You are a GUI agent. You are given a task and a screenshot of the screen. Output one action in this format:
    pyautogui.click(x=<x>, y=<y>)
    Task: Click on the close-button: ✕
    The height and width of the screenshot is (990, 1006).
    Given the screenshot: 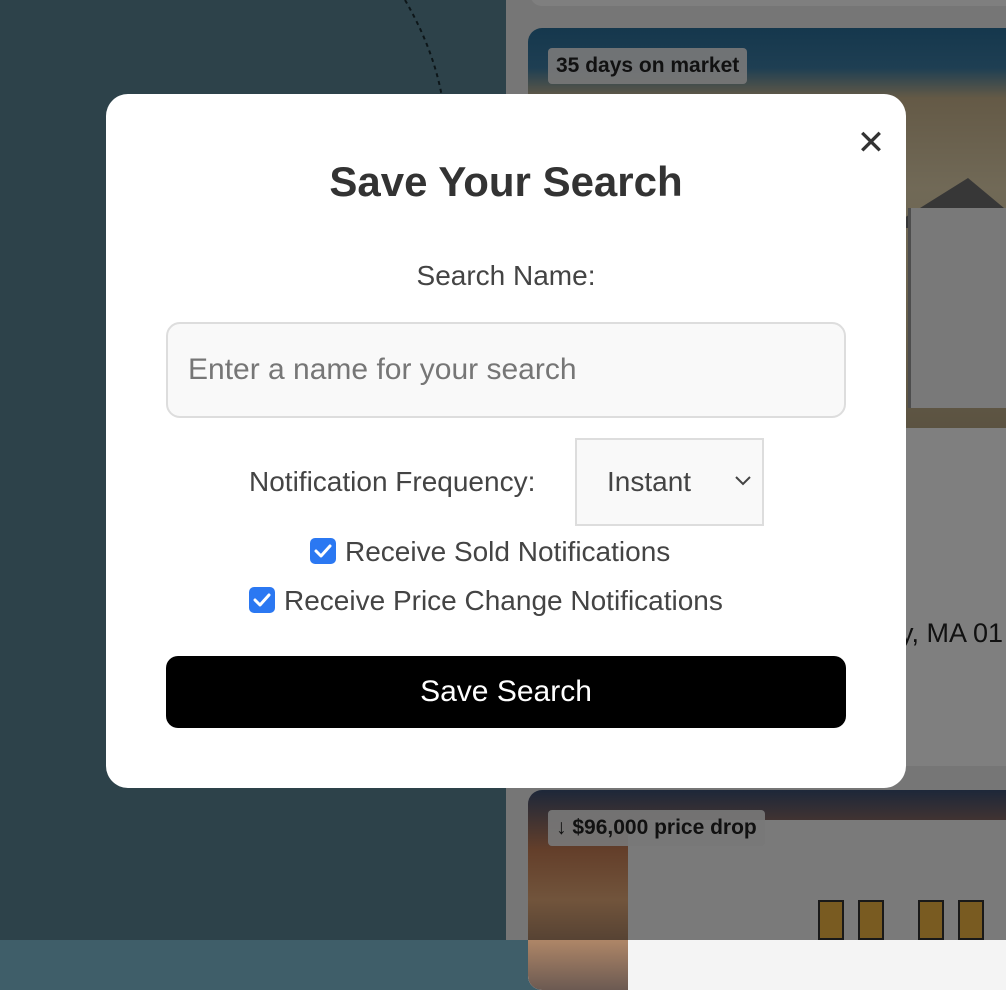 What is the action you would take?
    pyautogui.click(x=871, y=143)
    